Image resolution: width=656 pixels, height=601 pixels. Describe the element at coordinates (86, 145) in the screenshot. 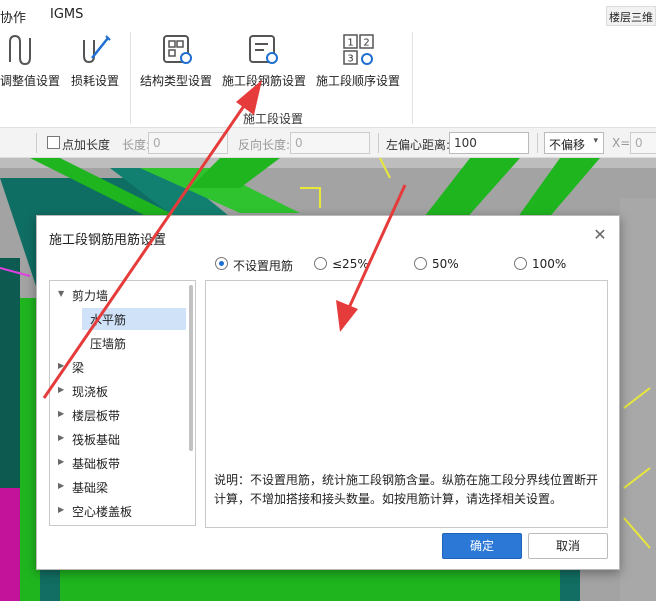

I see `add-length-label: 点加长度` at that location.